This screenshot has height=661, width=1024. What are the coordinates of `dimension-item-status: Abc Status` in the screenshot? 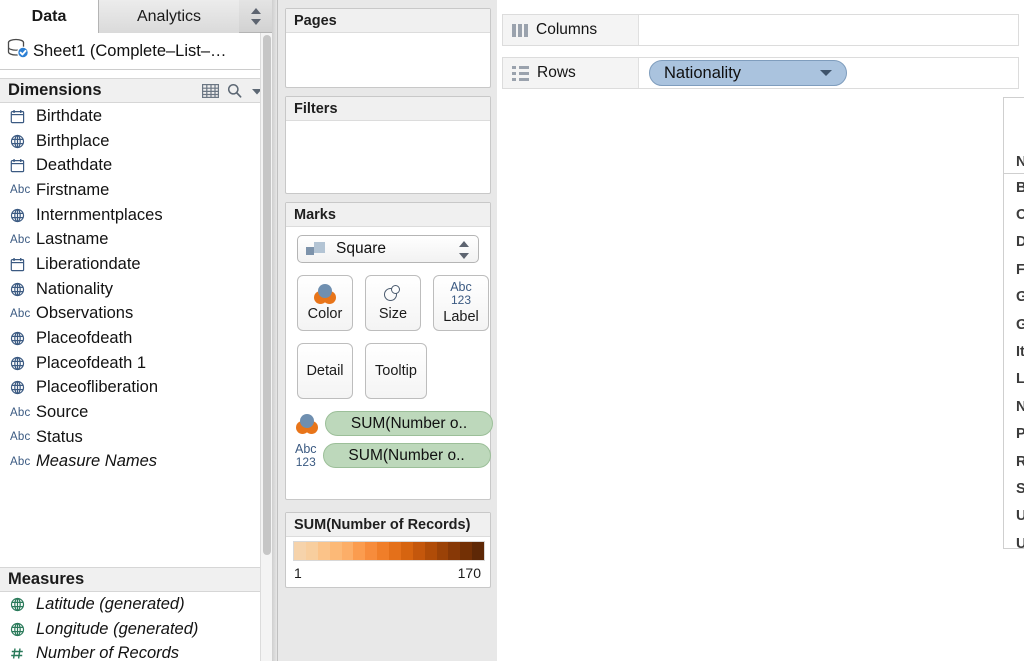 It's located at (136, 437).